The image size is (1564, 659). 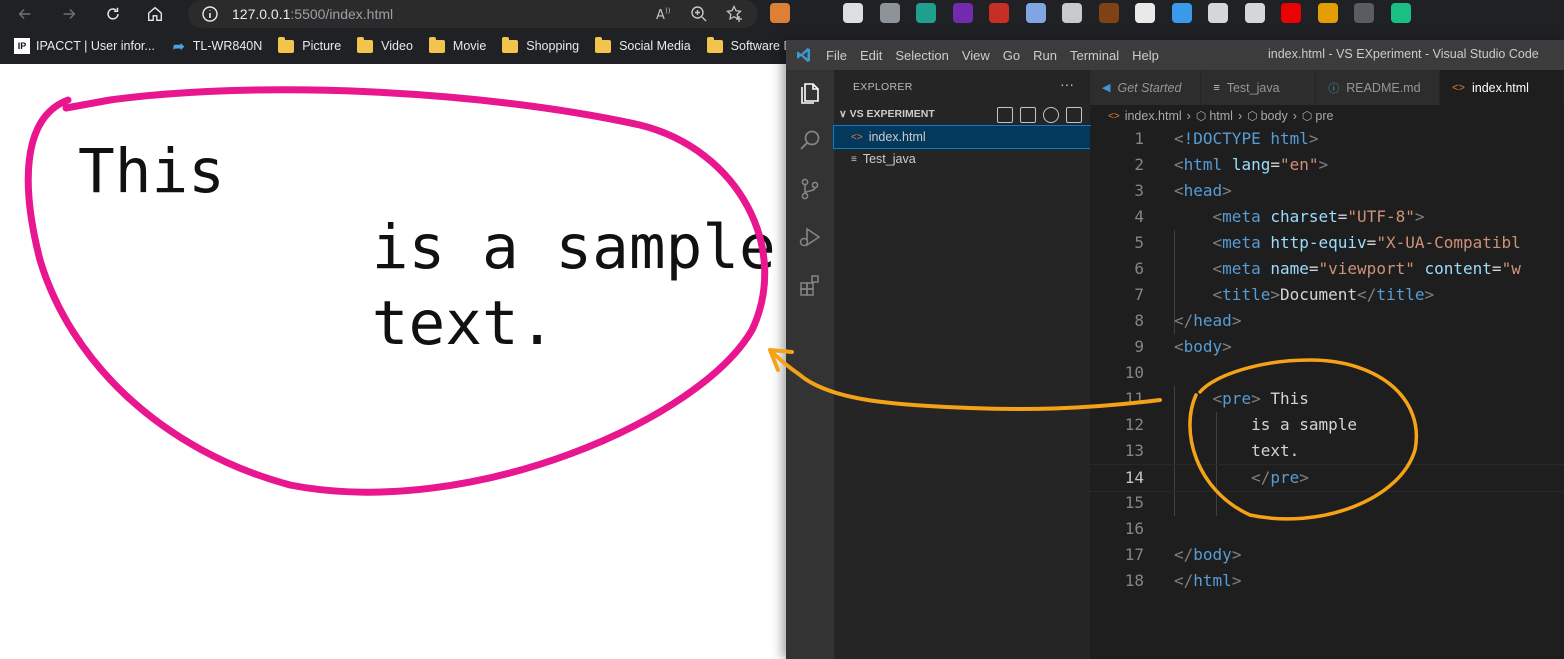 I want to click on tab-index-html: <> index.html, so click(x=1502, y=87).